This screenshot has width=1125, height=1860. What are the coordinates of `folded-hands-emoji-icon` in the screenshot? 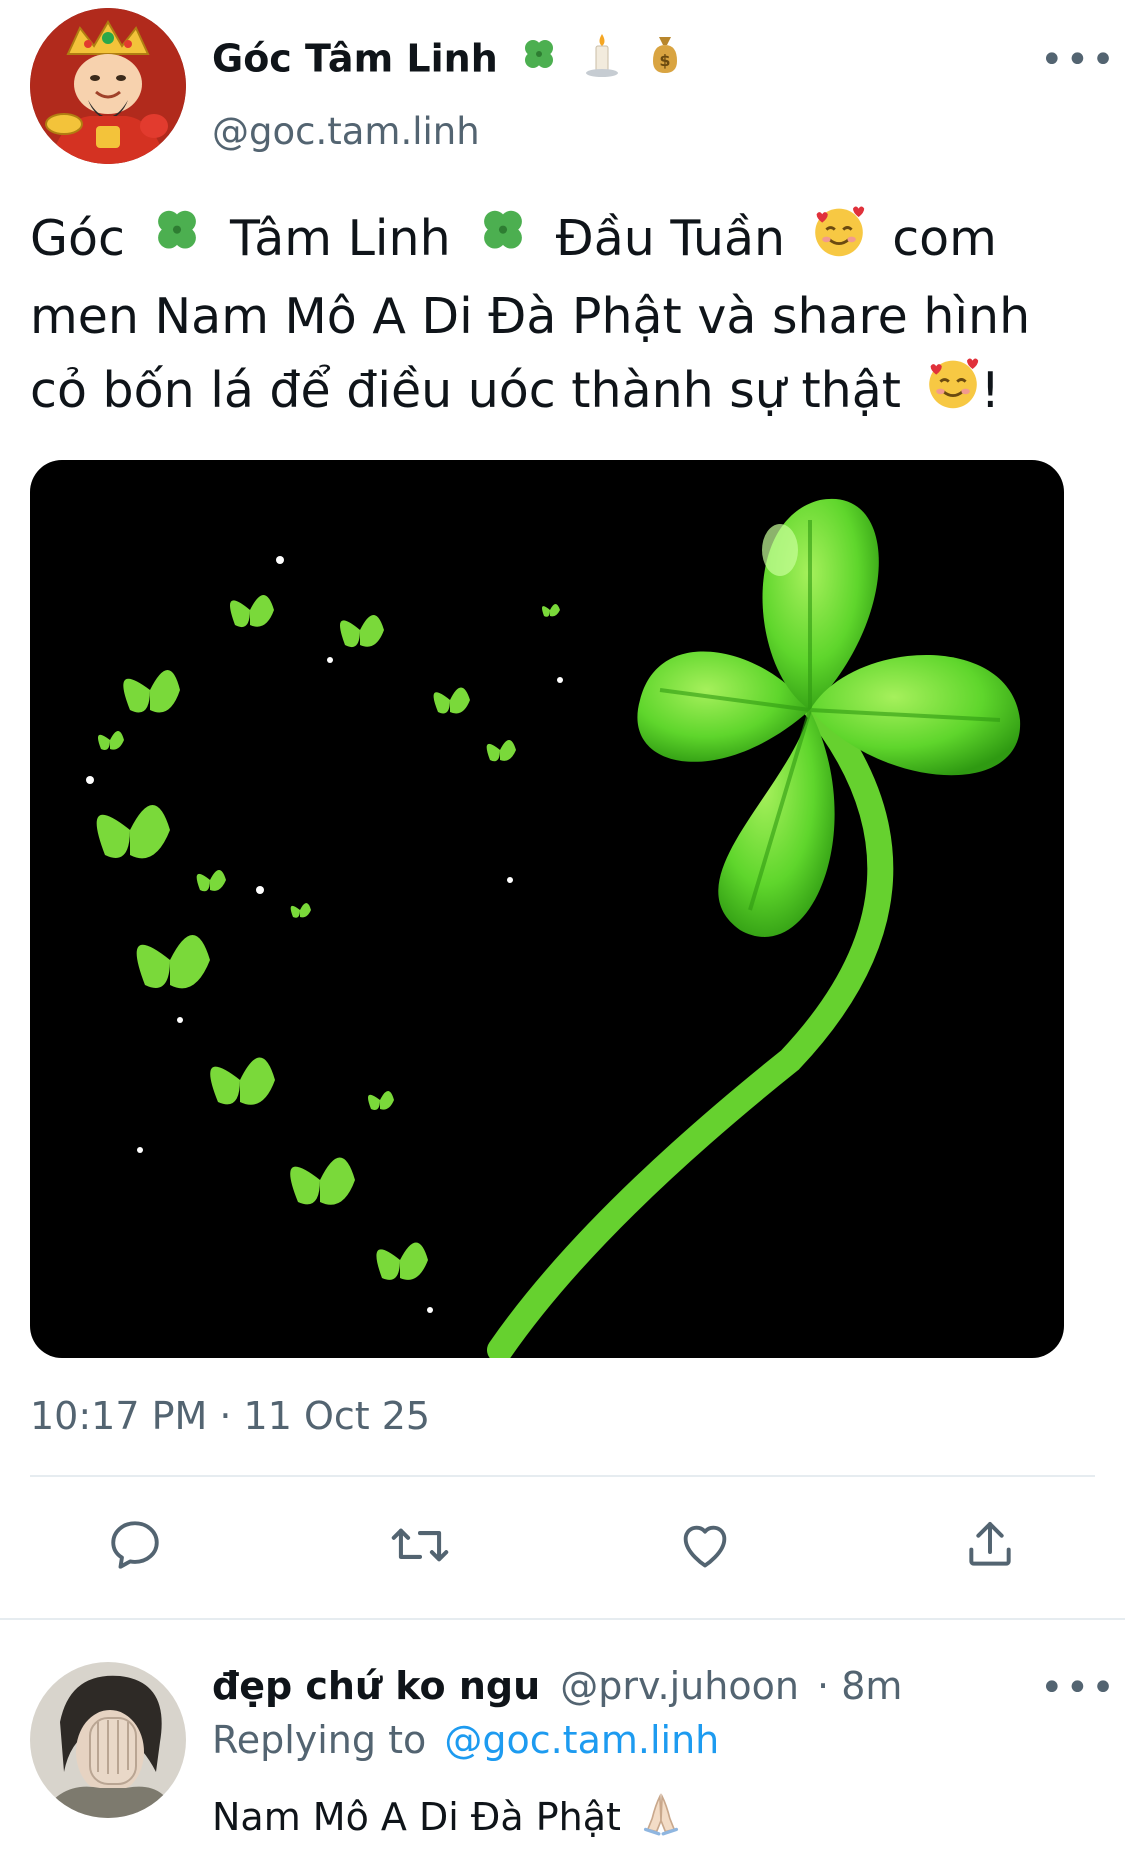 It's located at (661, 1819).